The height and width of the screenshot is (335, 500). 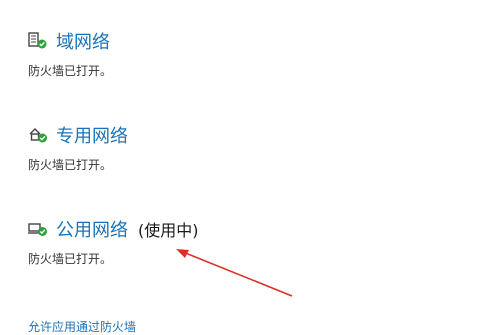 What do you see at coordinates (92, 135) in the screenshot?
I see `private-network-link: 专用网络` at bounding box center [92, 135].